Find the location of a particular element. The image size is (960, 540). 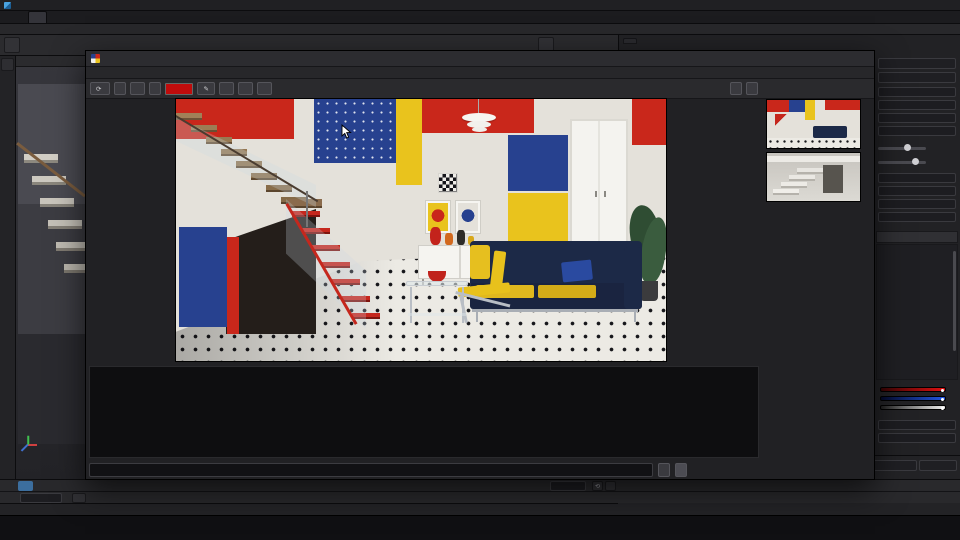

vase-orange is located at coordinates (449, 239).